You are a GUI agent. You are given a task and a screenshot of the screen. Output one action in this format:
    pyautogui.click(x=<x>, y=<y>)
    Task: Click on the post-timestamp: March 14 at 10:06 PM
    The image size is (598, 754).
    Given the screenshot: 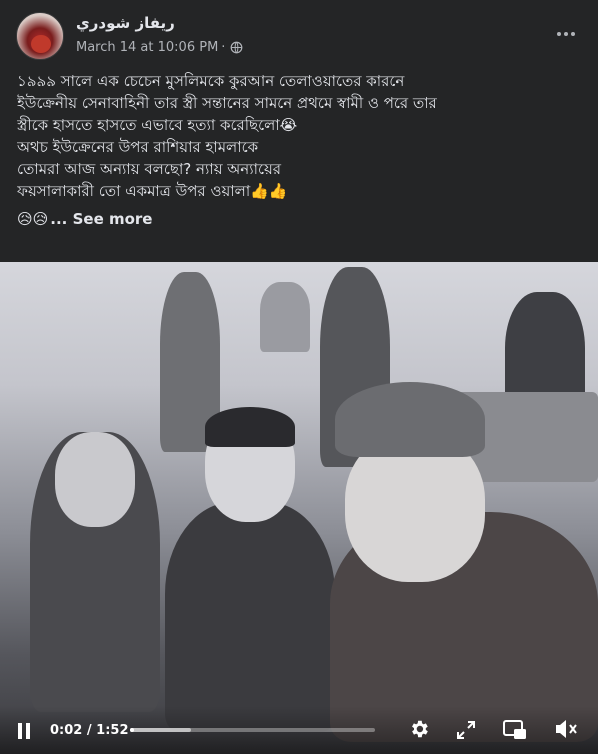 What is the action you would take?
    pyautogui.click(x=147, y=47)
    